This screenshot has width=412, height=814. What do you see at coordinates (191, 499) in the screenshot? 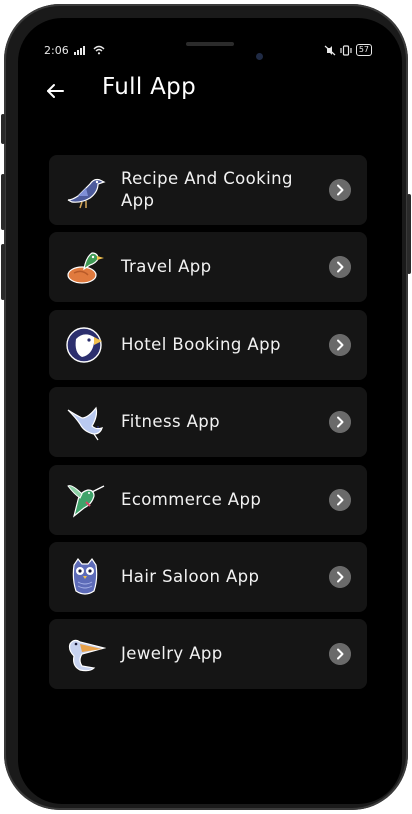
I see `list-item-label: Ecommerce App` at bounding box center [191, 499].